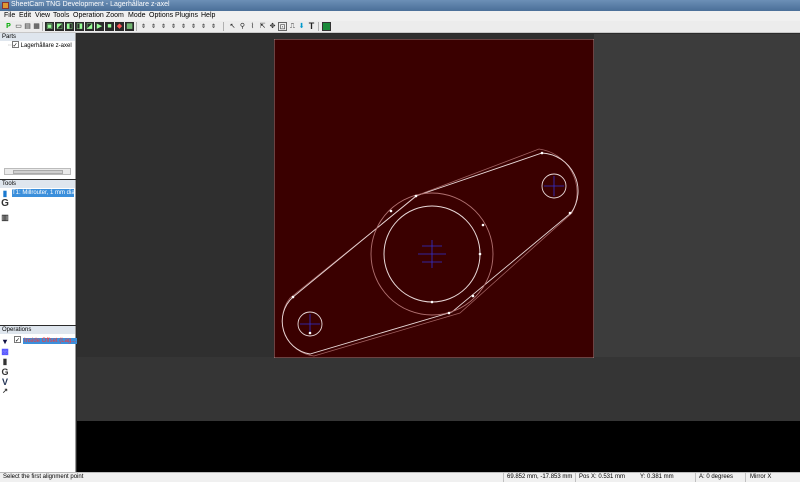 This screenshot has height=482, width=800. I want to click on tools-header: Tools, so click(37, 184).